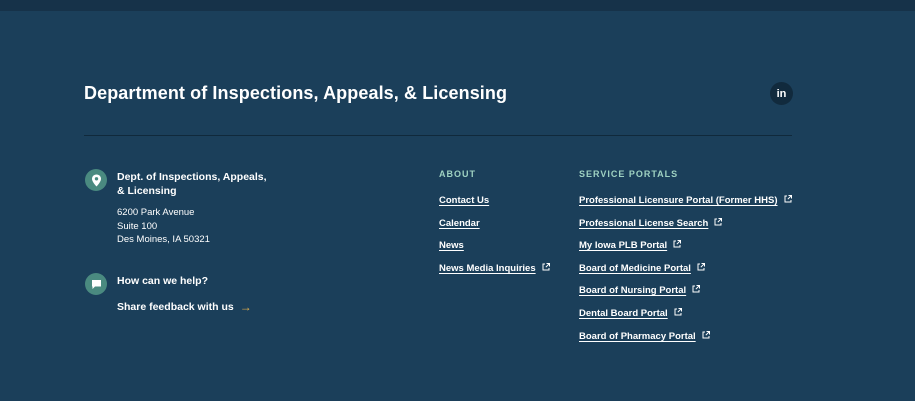  Describe the element at coordinates (685, 251) in the screenshot. I see `list-item: My Iowa PLB Portal` at that location.